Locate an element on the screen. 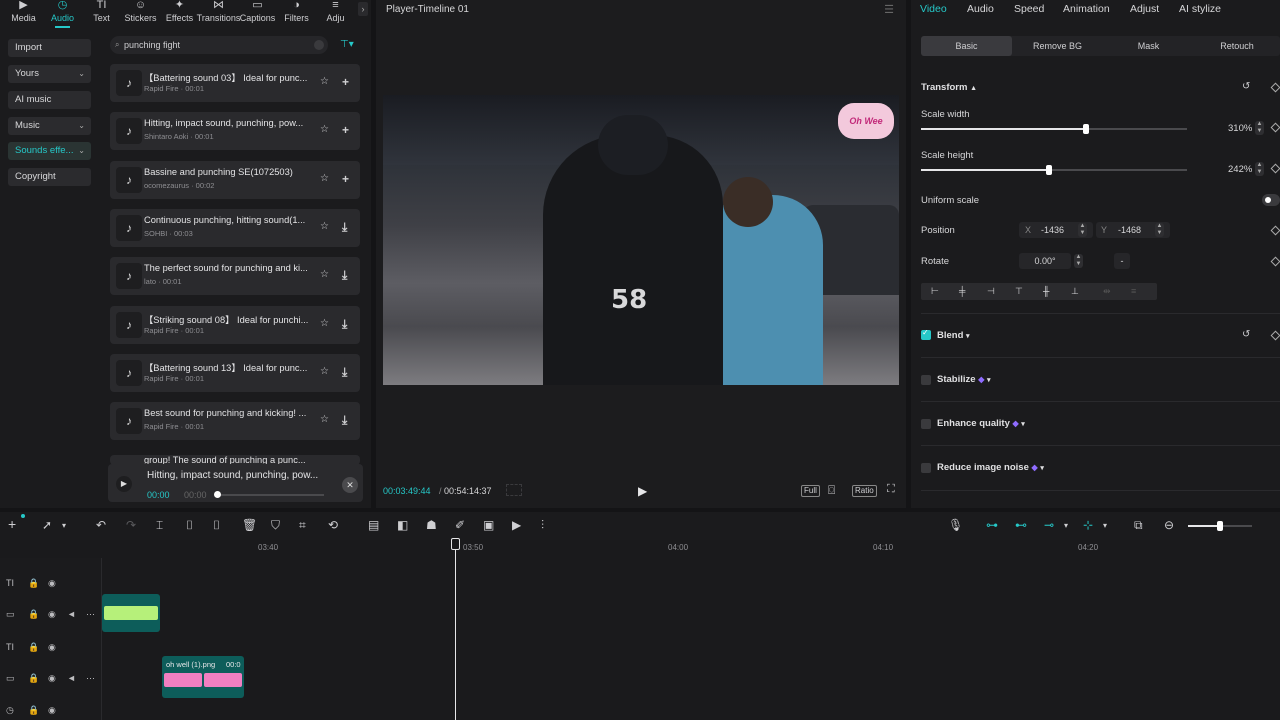 This screenshot has height=720, width=1280. uniform-scale-toggle is located at coordinates (1271, 200).